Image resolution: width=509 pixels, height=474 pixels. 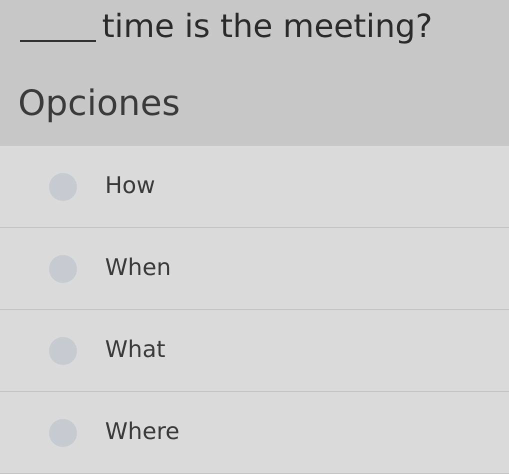 I want to click on options-heading: Opciones, so click(x=99, y=104).